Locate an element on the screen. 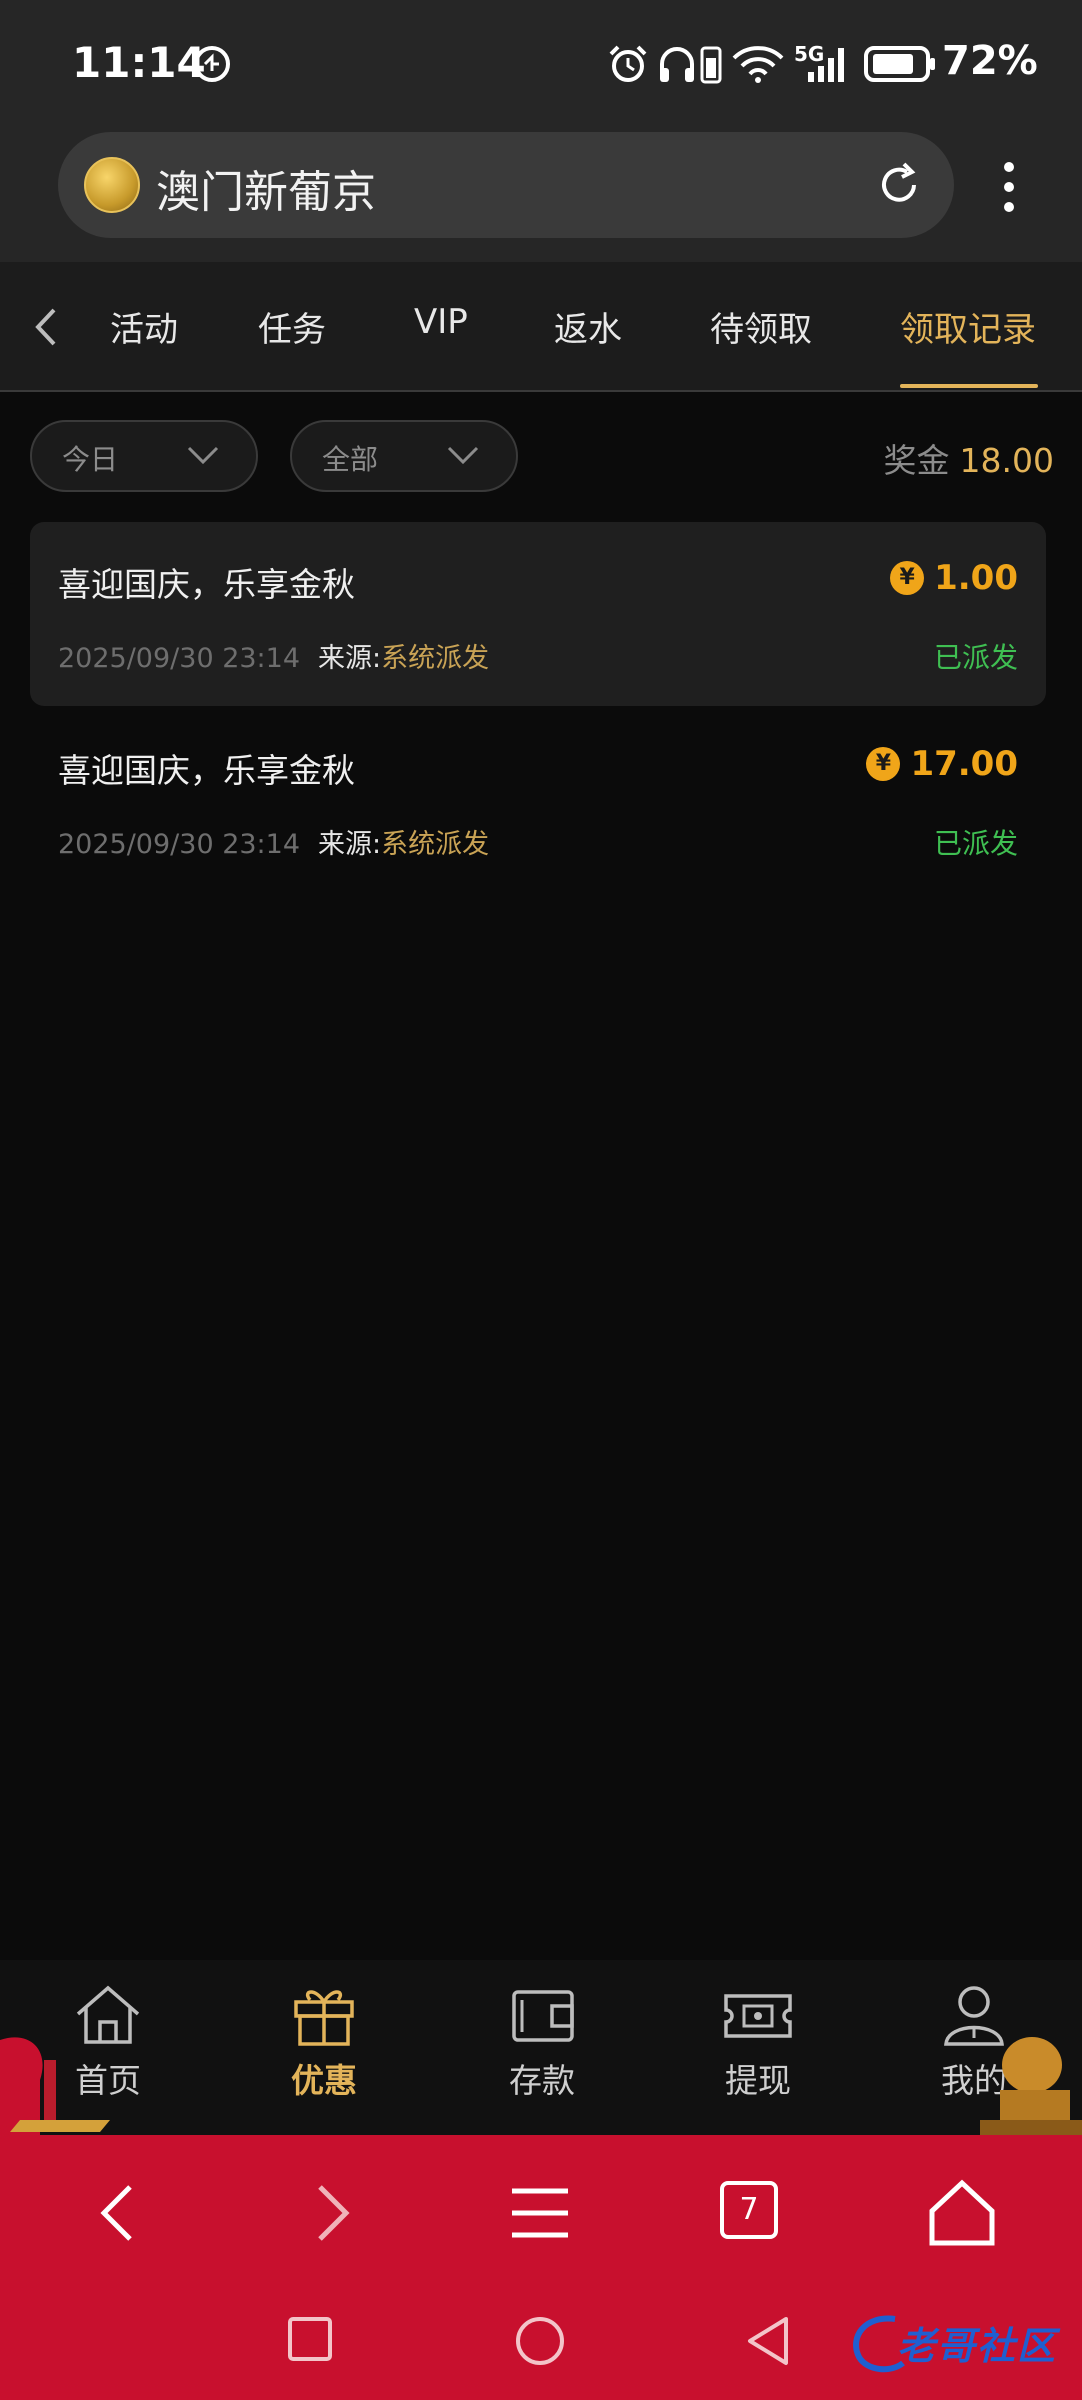 The width and height of the screenshot is (1082, 2400). browser-toolbar: 7 is located at coordinates (541, 2210).